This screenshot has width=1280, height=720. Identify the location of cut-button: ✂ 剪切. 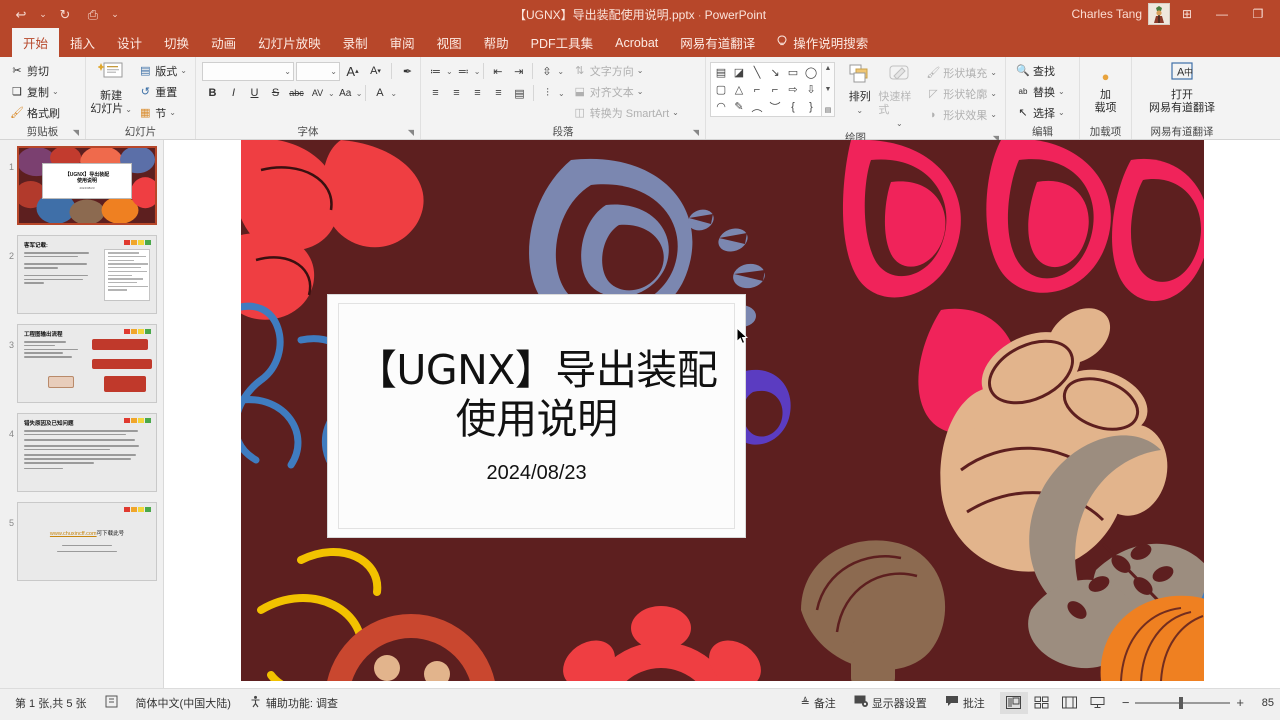
(35, 70).